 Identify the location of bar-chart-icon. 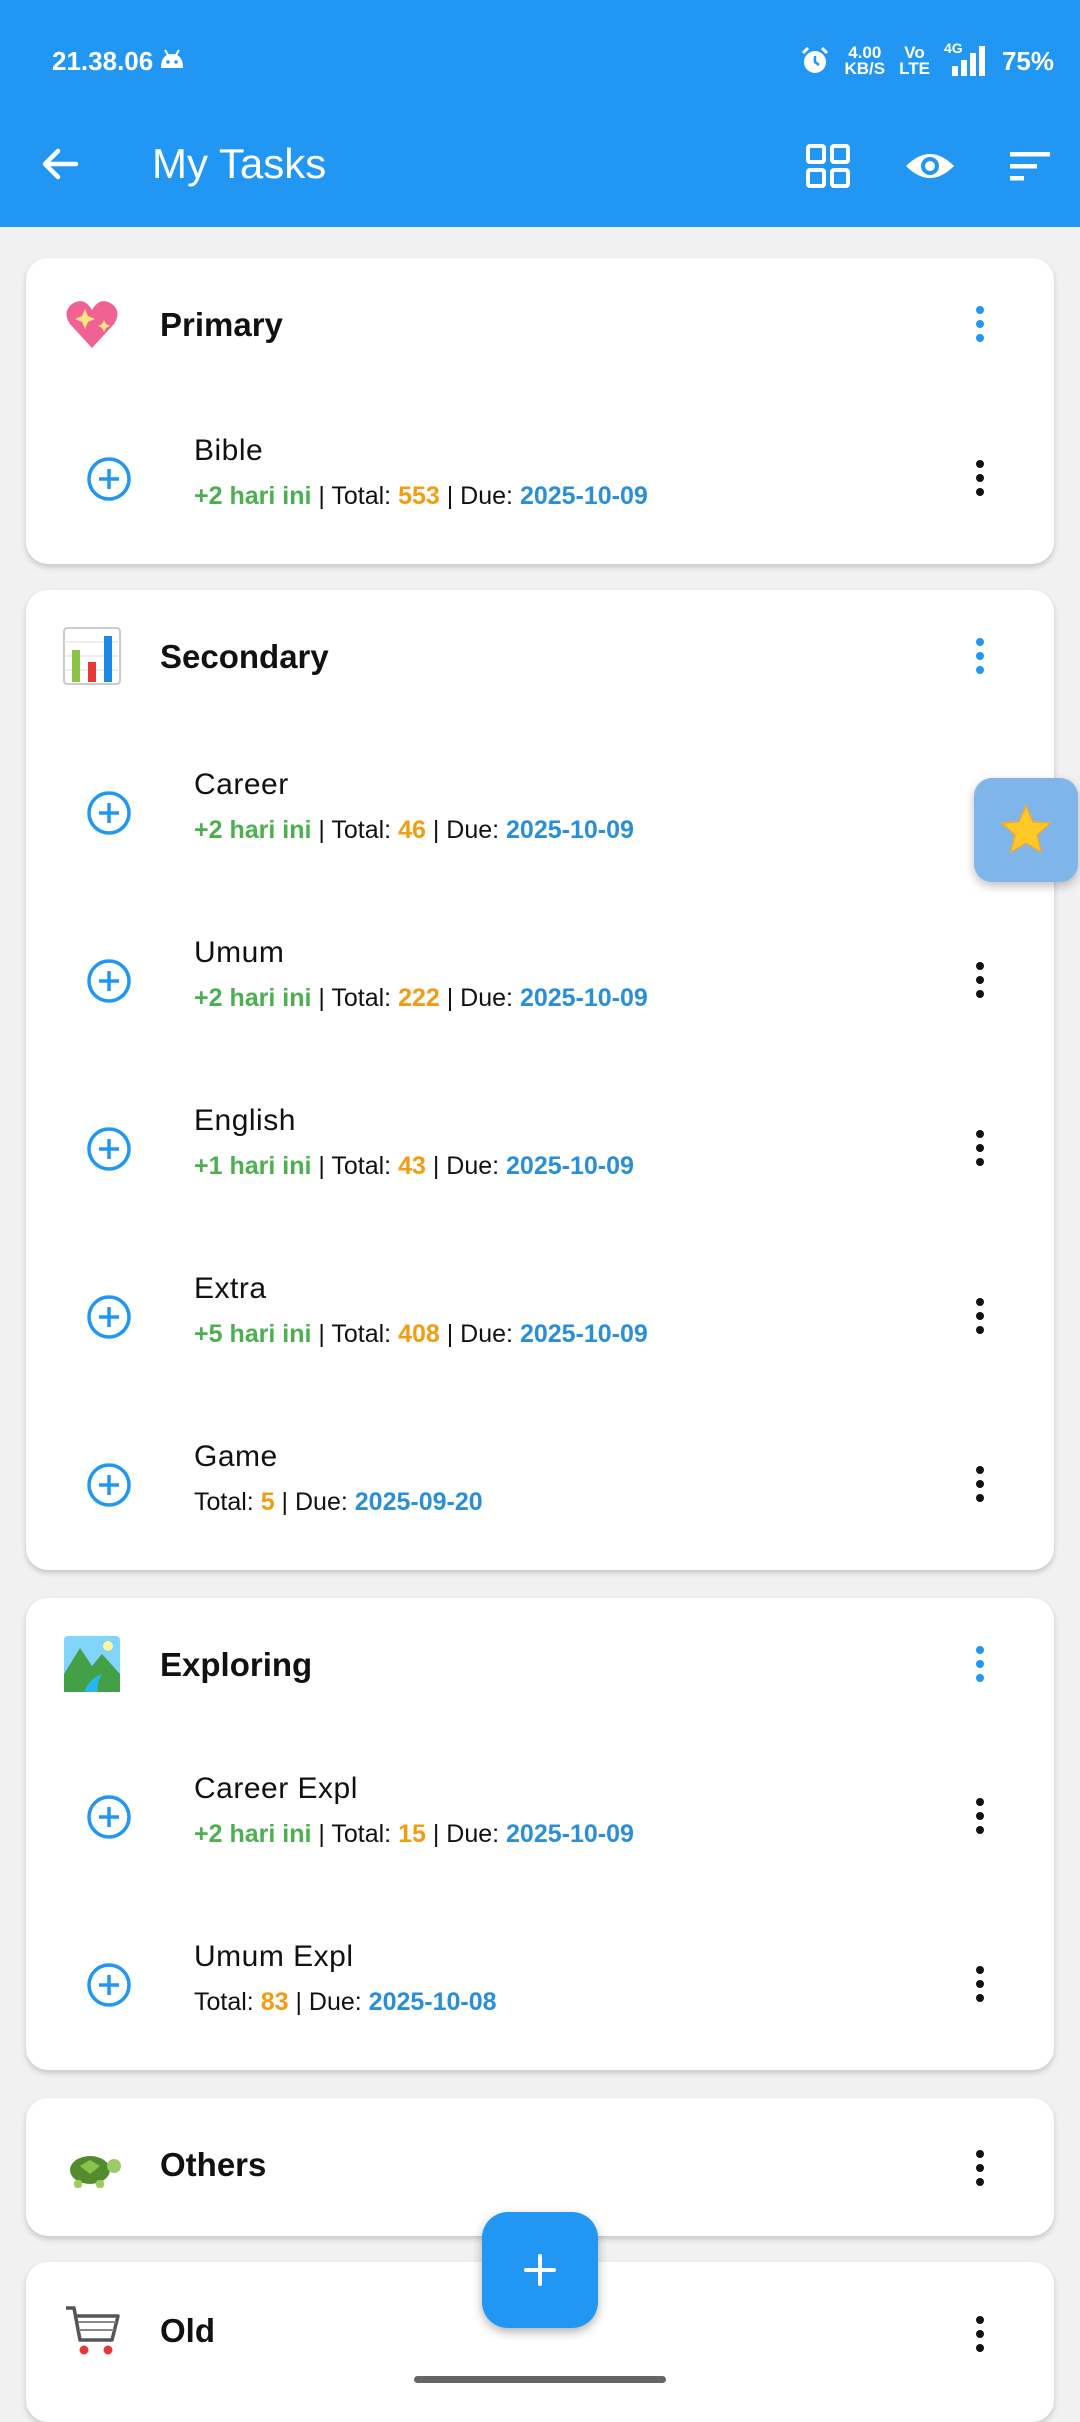
(92, 656).